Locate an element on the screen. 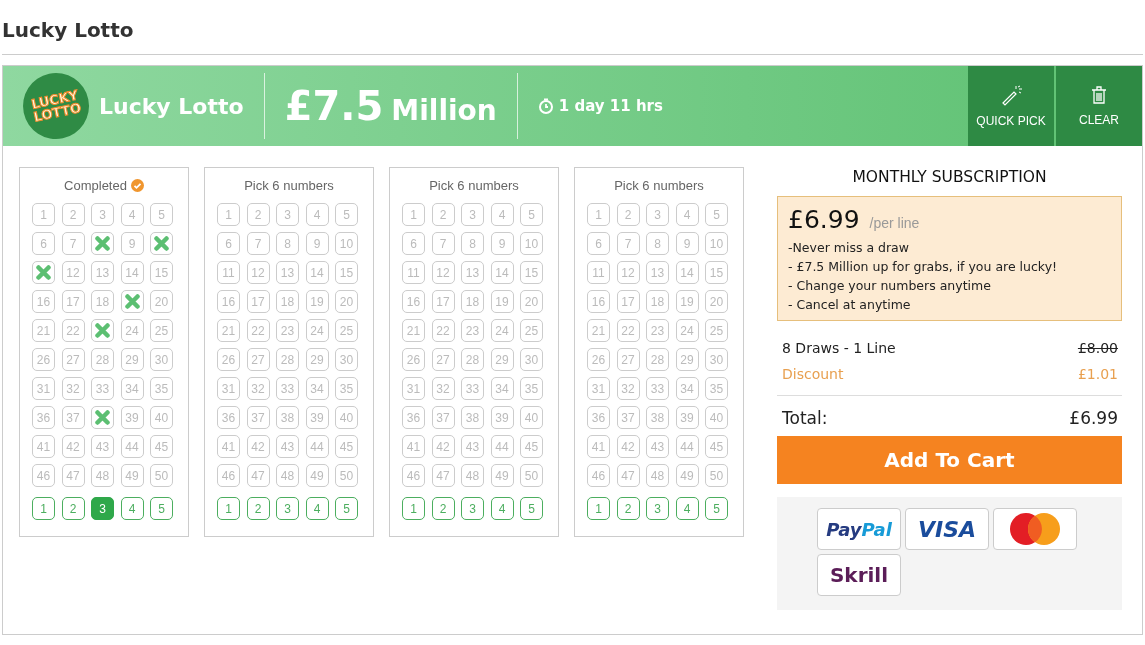 The height and width of the screenshot is (645, 1145). skrill-logo: Skrill is located at coordinates (859, 575).